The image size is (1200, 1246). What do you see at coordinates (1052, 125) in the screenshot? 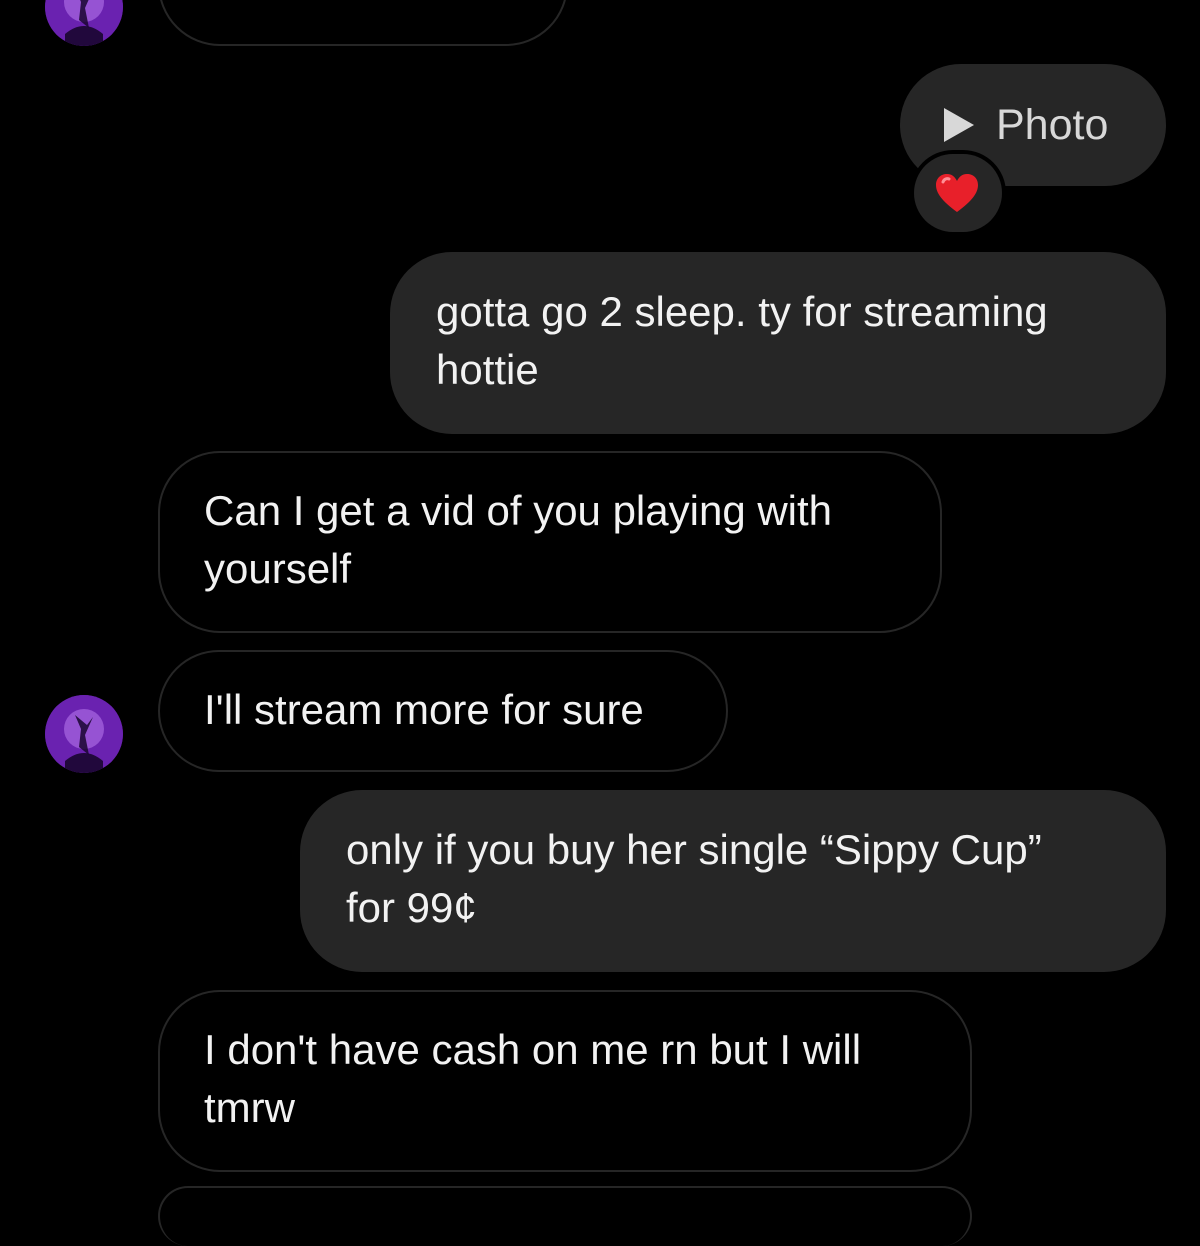
I see `photo-label: Photo` at bounding box center [1052, 125].